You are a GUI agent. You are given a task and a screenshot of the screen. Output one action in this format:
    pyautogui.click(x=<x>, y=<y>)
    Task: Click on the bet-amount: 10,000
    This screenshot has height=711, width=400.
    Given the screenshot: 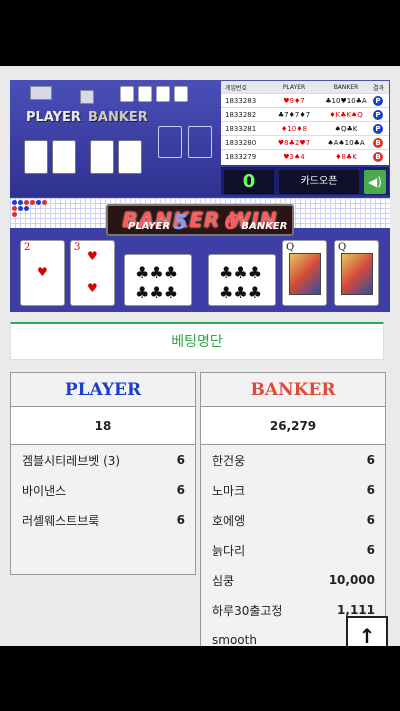 What is the action you would take?
    pyautogui.click(x=351, y=580)
    